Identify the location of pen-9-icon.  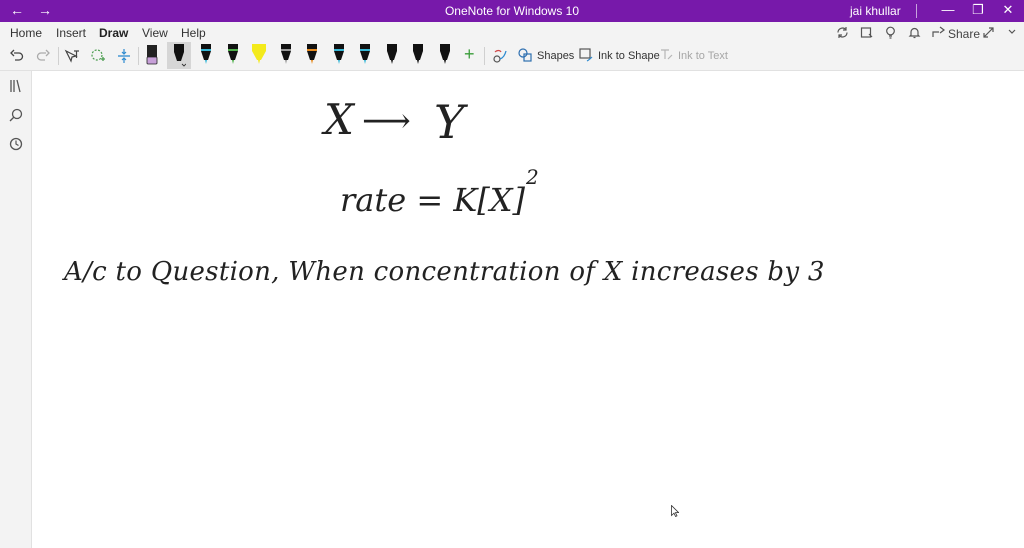
(365, 55).